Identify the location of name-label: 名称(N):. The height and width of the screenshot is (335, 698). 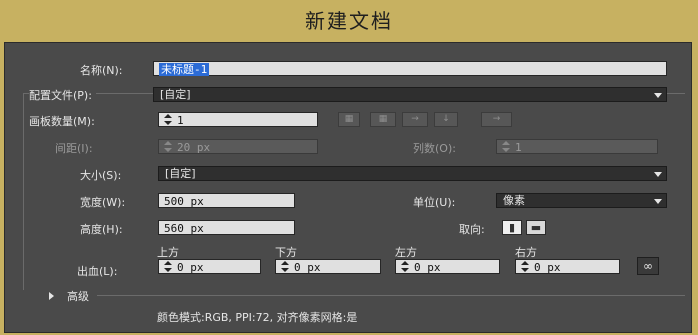
(101, 70).